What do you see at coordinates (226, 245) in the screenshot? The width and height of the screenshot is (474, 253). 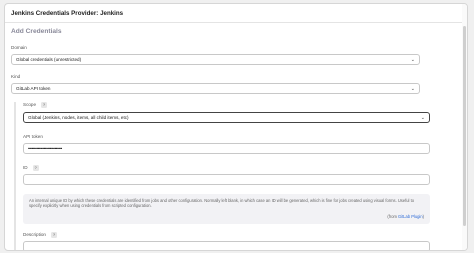 I see `description-input` at bounding box center [226, 245].